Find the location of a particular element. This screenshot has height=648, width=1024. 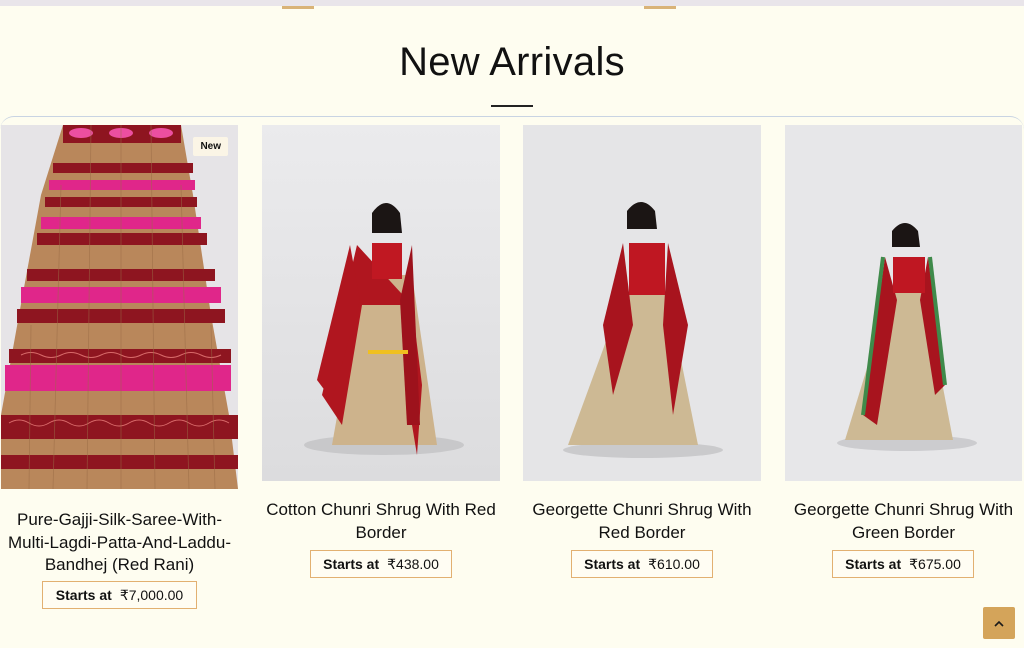

product-name: Georgette Chunri Shrug With Green Border is located at coordinates (903, 521).